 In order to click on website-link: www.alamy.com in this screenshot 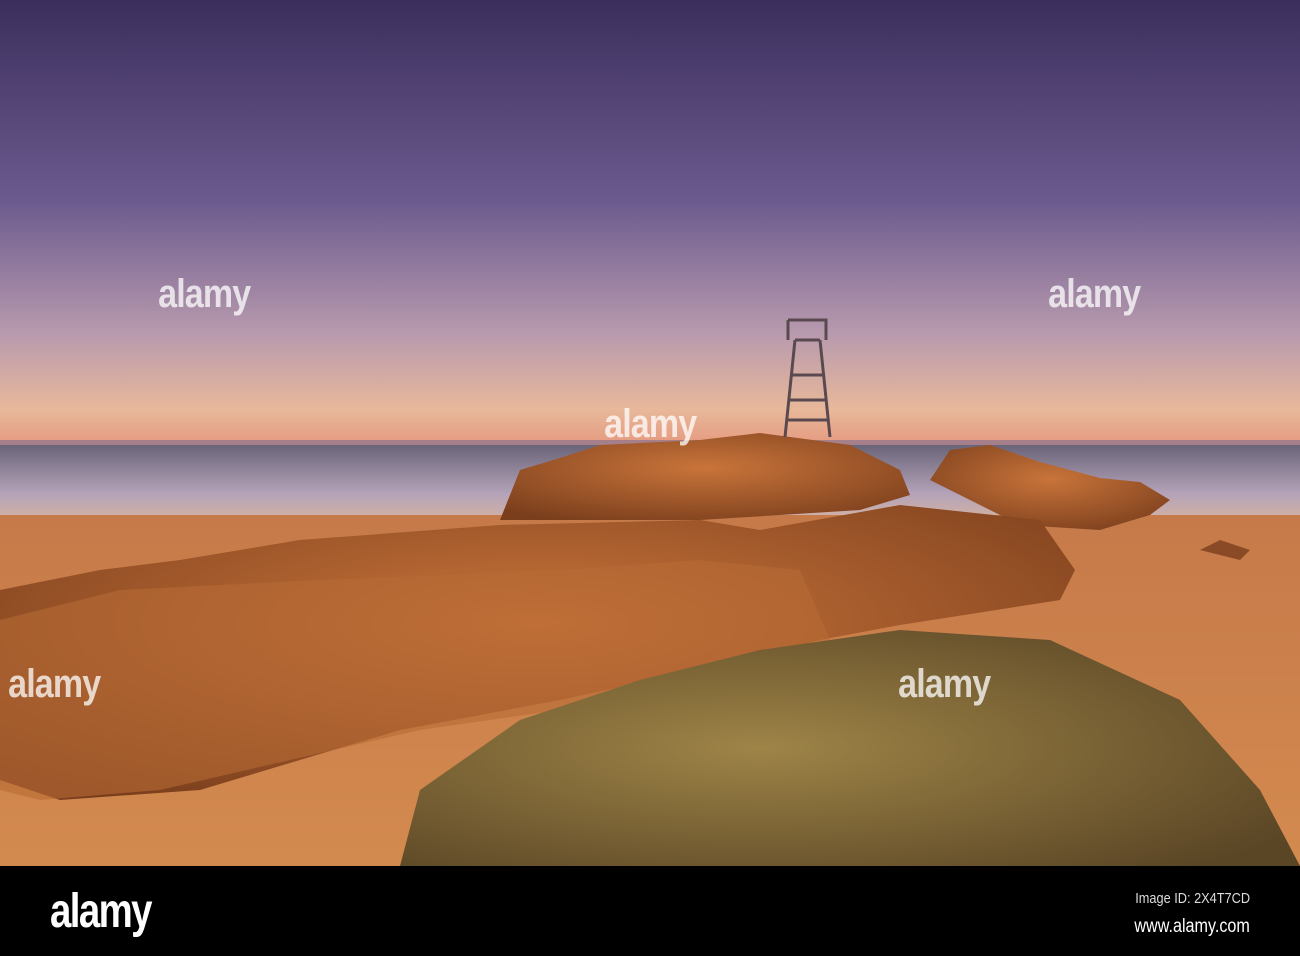, I will do `click(1192, 927)`.